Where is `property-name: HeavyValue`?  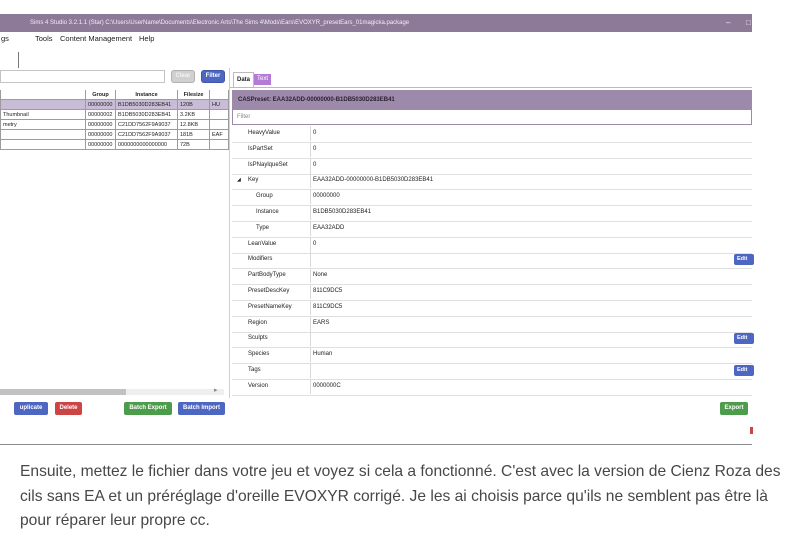 property-name: HeavyValue is located at coordinates (264, 133).